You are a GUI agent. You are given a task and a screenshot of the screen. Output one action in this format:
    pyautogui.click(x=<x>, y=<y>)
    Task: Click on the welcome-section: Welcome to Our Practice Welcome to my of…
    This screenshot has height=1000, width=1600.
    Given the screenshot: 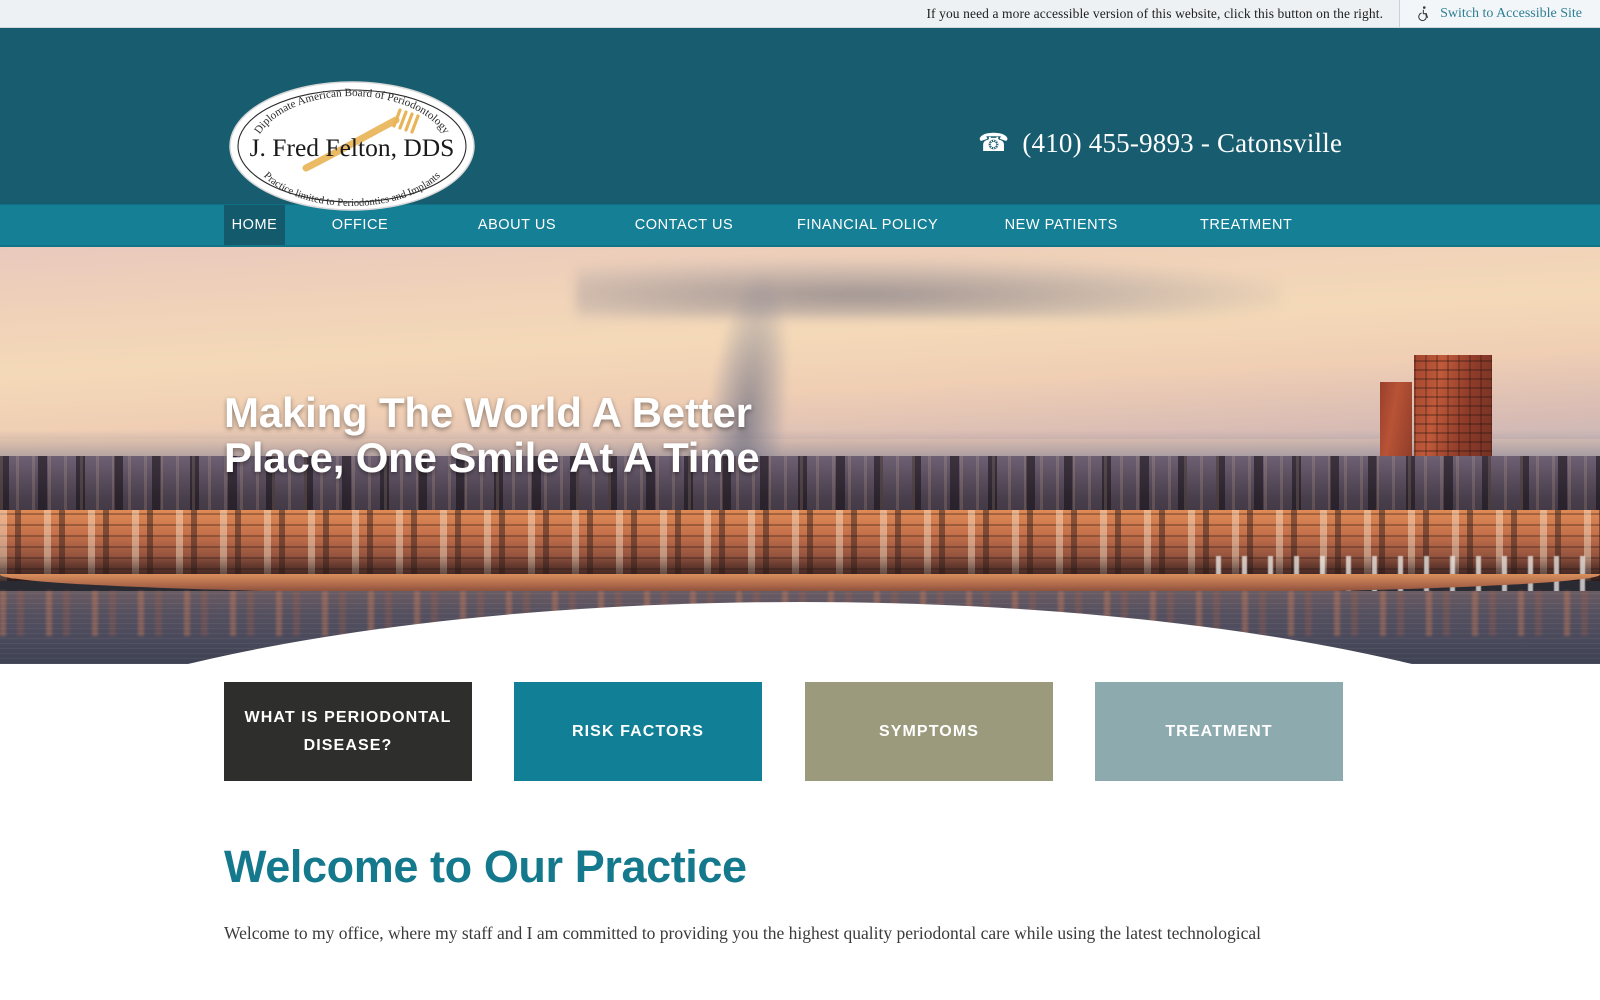 What is the action you would take?
    pyautogui.click(x=800, y=895)
    